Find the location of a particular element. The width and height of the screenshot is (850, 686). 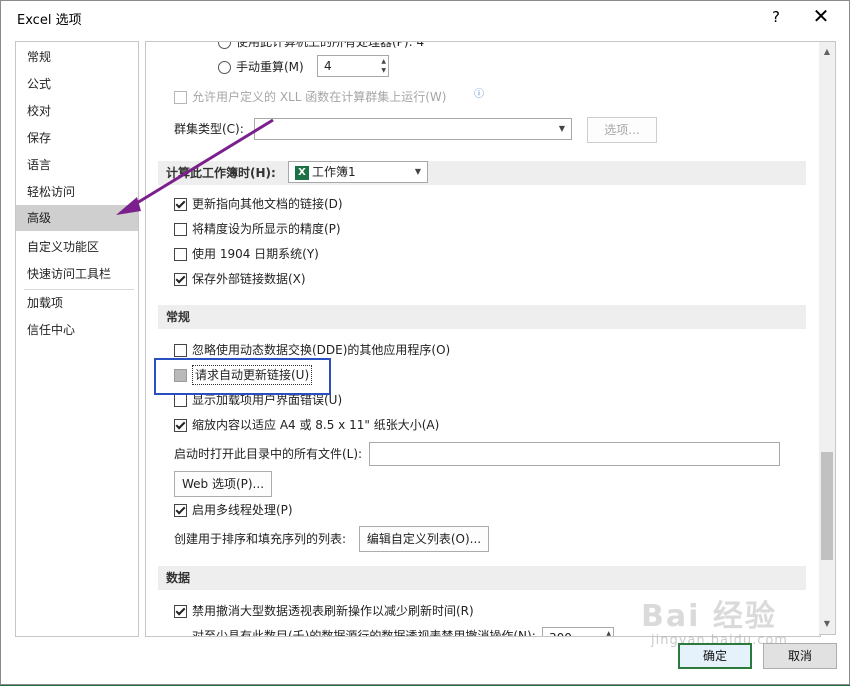

watermark: Bai 经验 jingyan.baidu.com is located at coordinates (714, 623).